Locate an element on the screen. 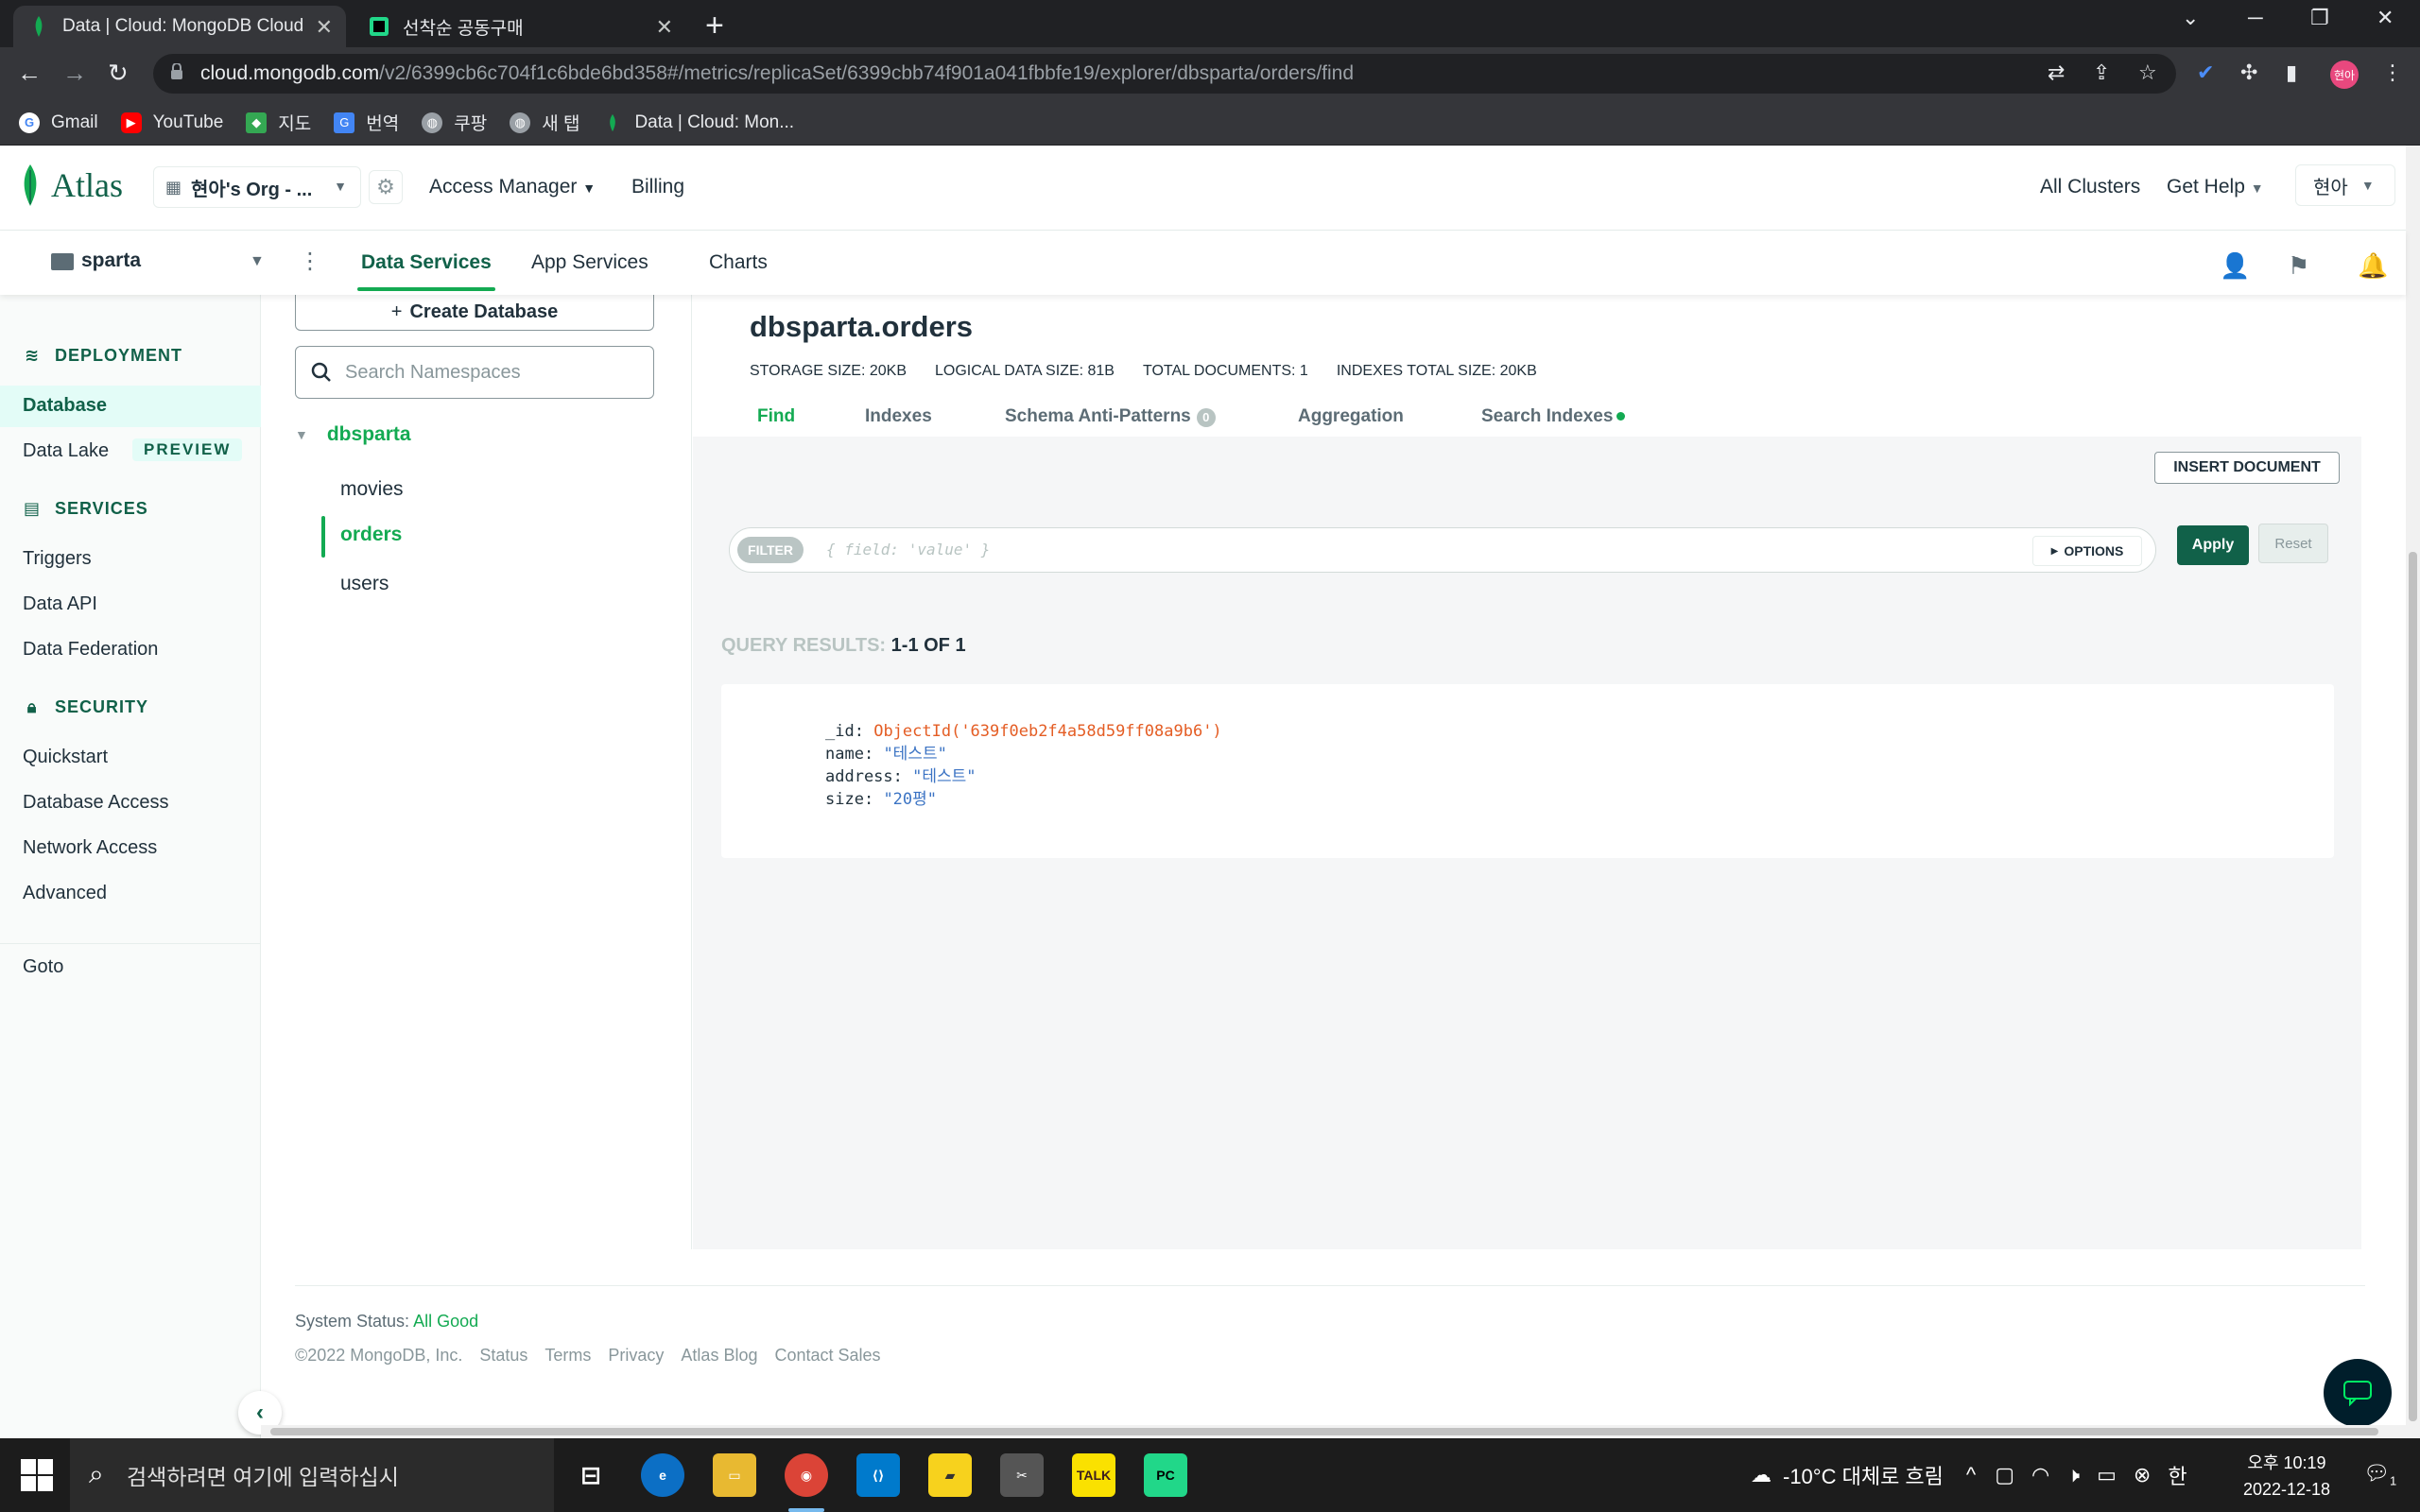 The height and width of the screenshot is (1512, 2420). tab-charts: Charts is located at coordinates (738, 262).